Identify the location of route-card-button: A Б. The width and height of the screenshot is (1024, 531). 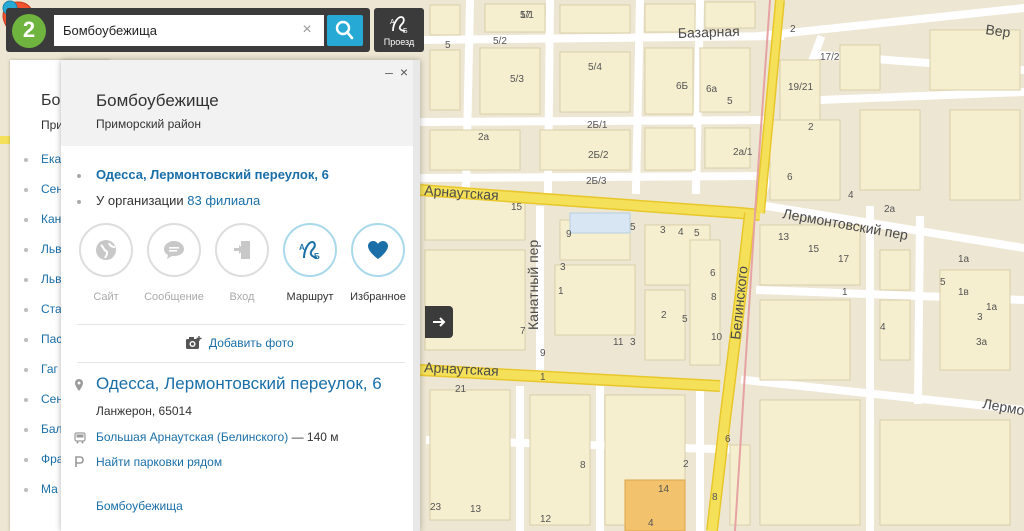
(310, 250).